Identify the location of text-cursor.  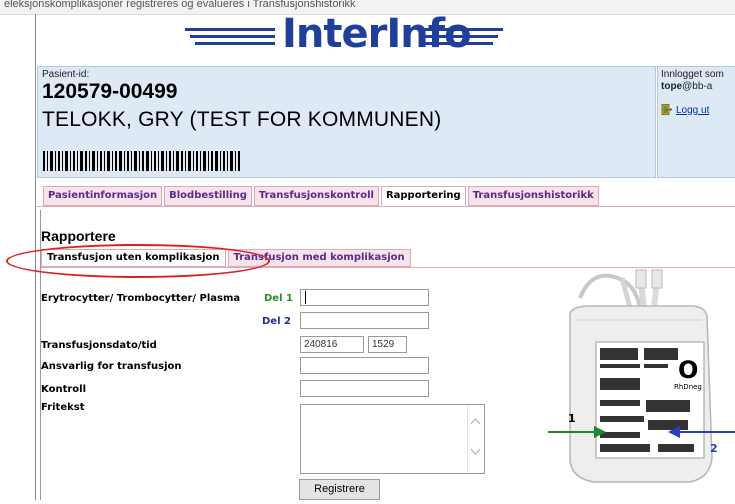
(305, 297).